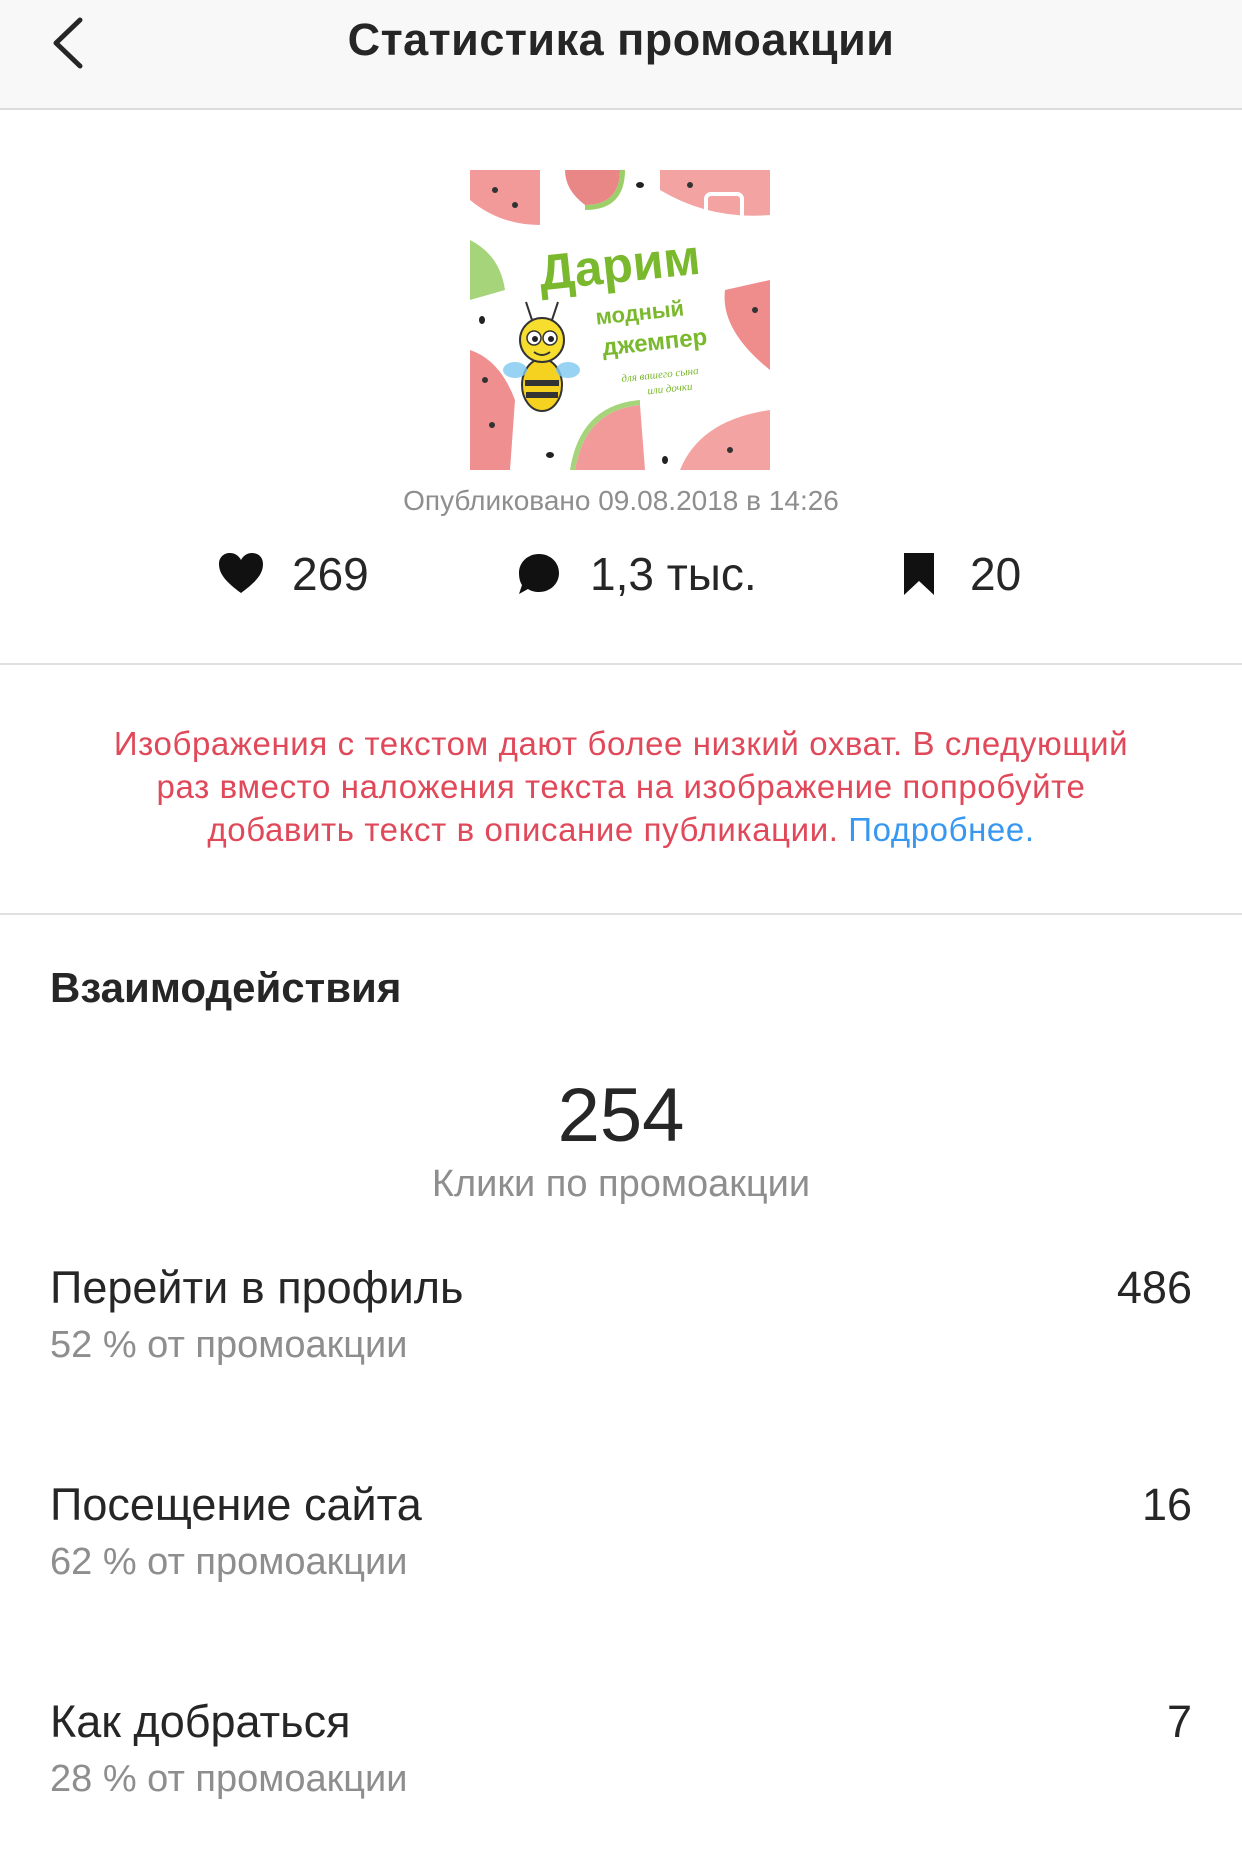 Image resolution: width=1242 pixels, height=1862 pixels. Describe the element at coordinates (229, 1779) in the screenshot. I see `stat-percentage: 28 % от промоакции` at that location.